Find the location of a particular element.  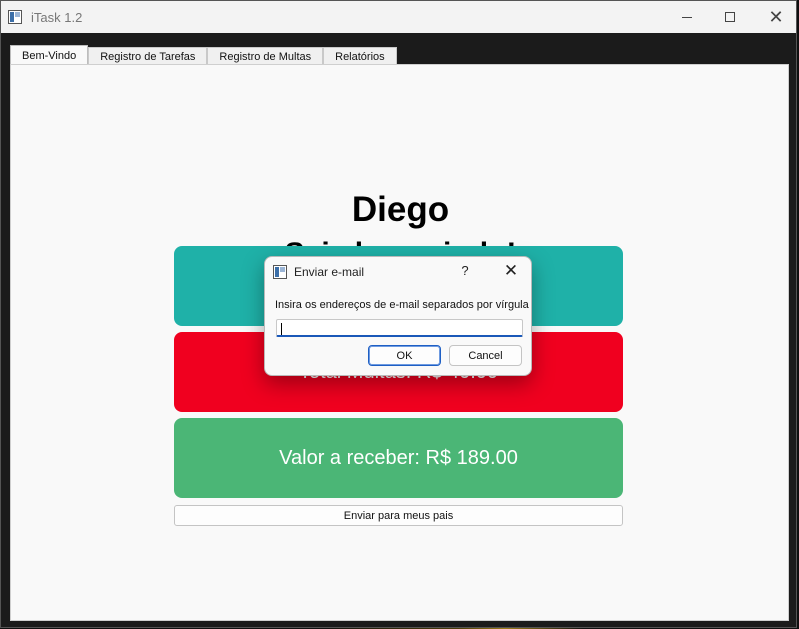

email-addresses-input is located at coordinates (399, 328).